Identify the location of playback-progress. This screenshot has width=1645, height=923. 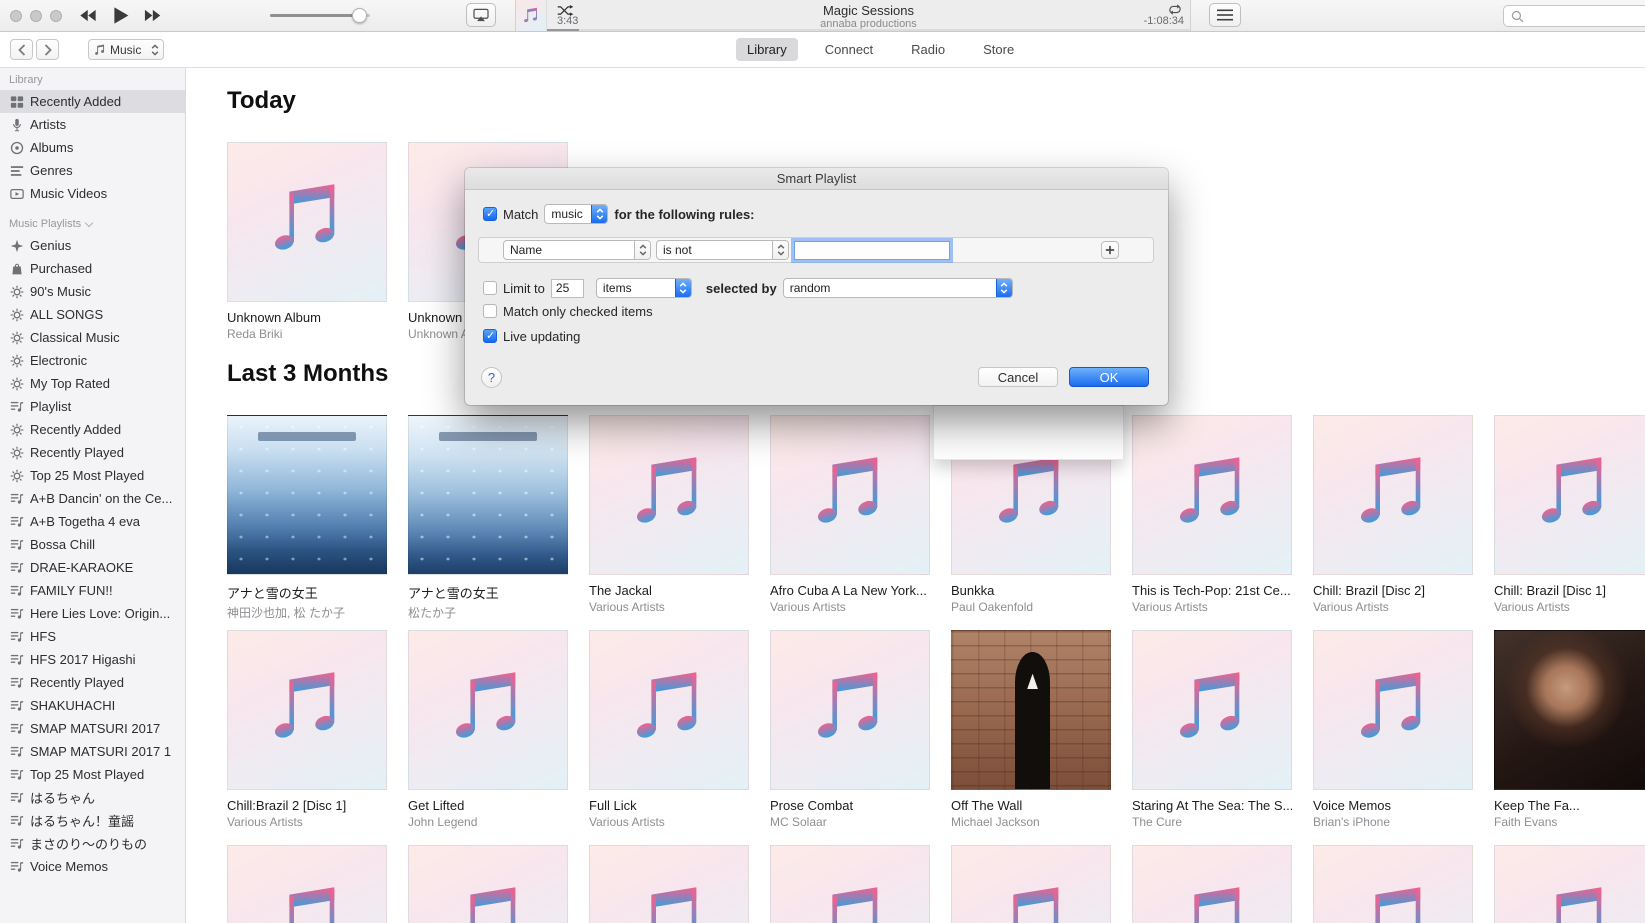
(868, 30).